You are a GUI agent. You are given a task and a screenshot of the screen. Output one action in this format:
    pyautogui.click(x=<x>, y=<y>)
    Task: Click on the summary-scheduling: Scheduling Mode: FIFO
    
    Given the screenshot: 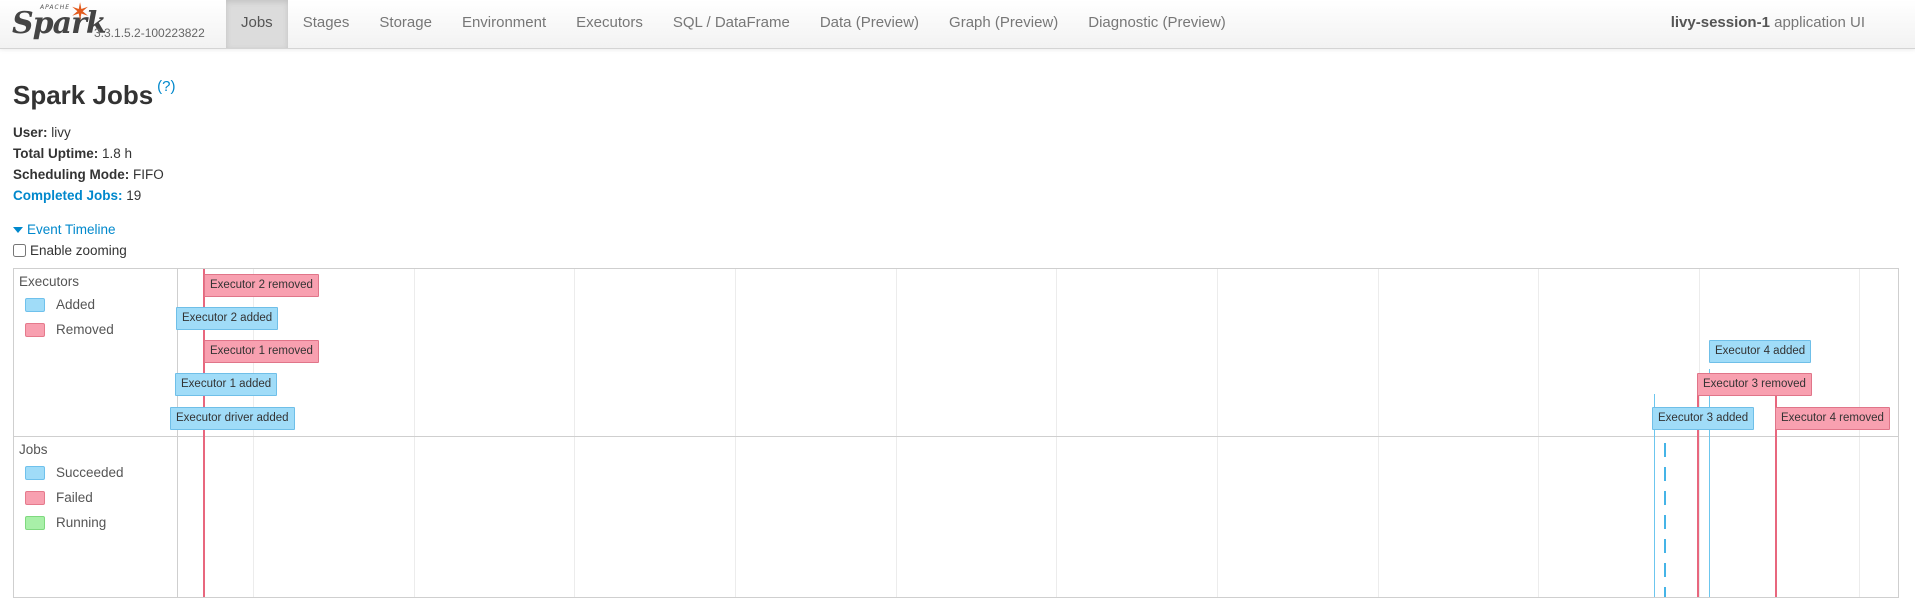 What is the action you would take?
    pyautogui.click(x=88, y=174)
    